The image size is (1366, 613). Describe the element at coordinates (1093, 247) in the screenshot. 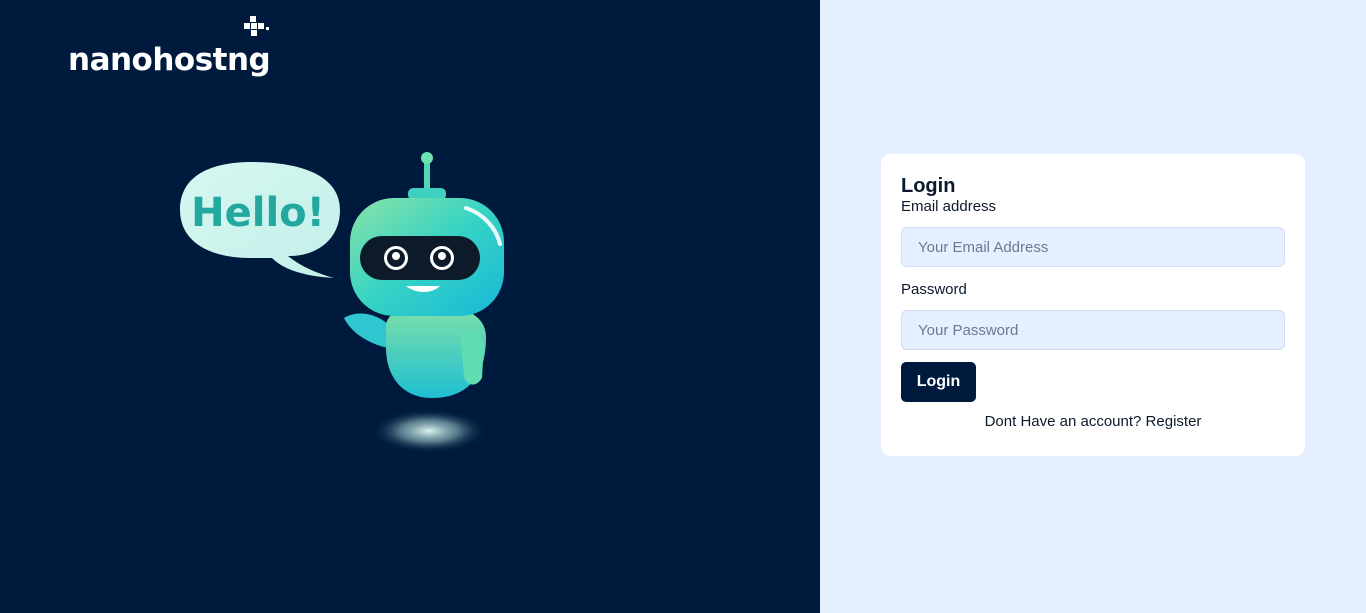

I see `email-field` at that location.